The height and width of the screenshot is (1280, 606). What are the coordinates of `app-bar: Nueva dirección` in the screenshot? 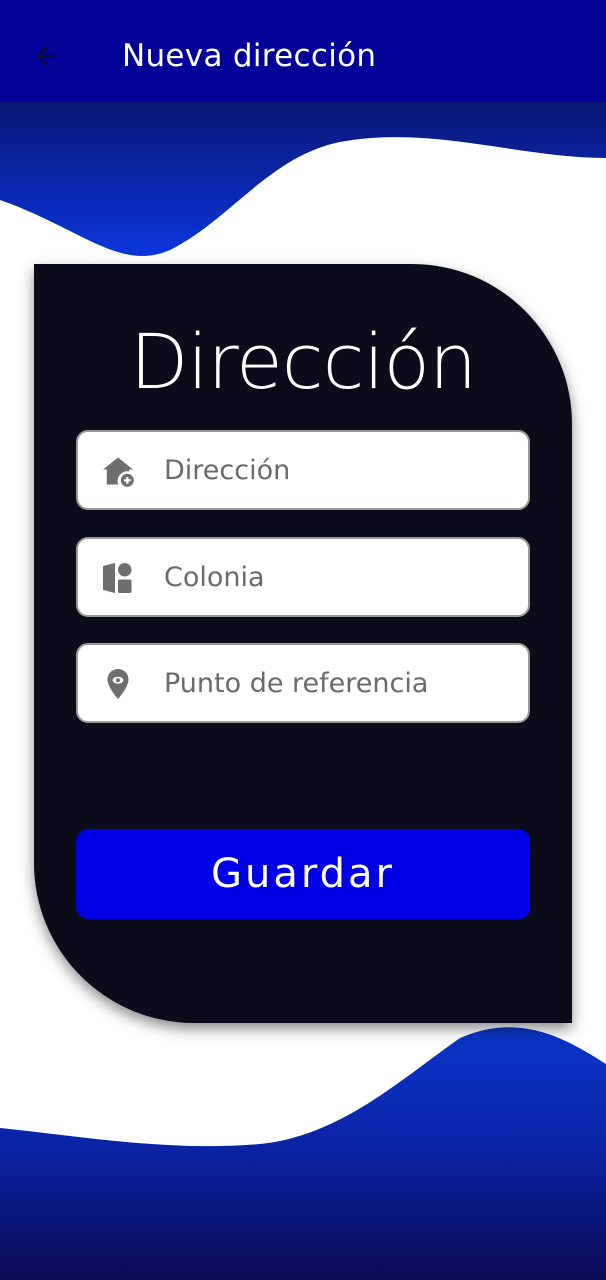 It's located at (303, 51).